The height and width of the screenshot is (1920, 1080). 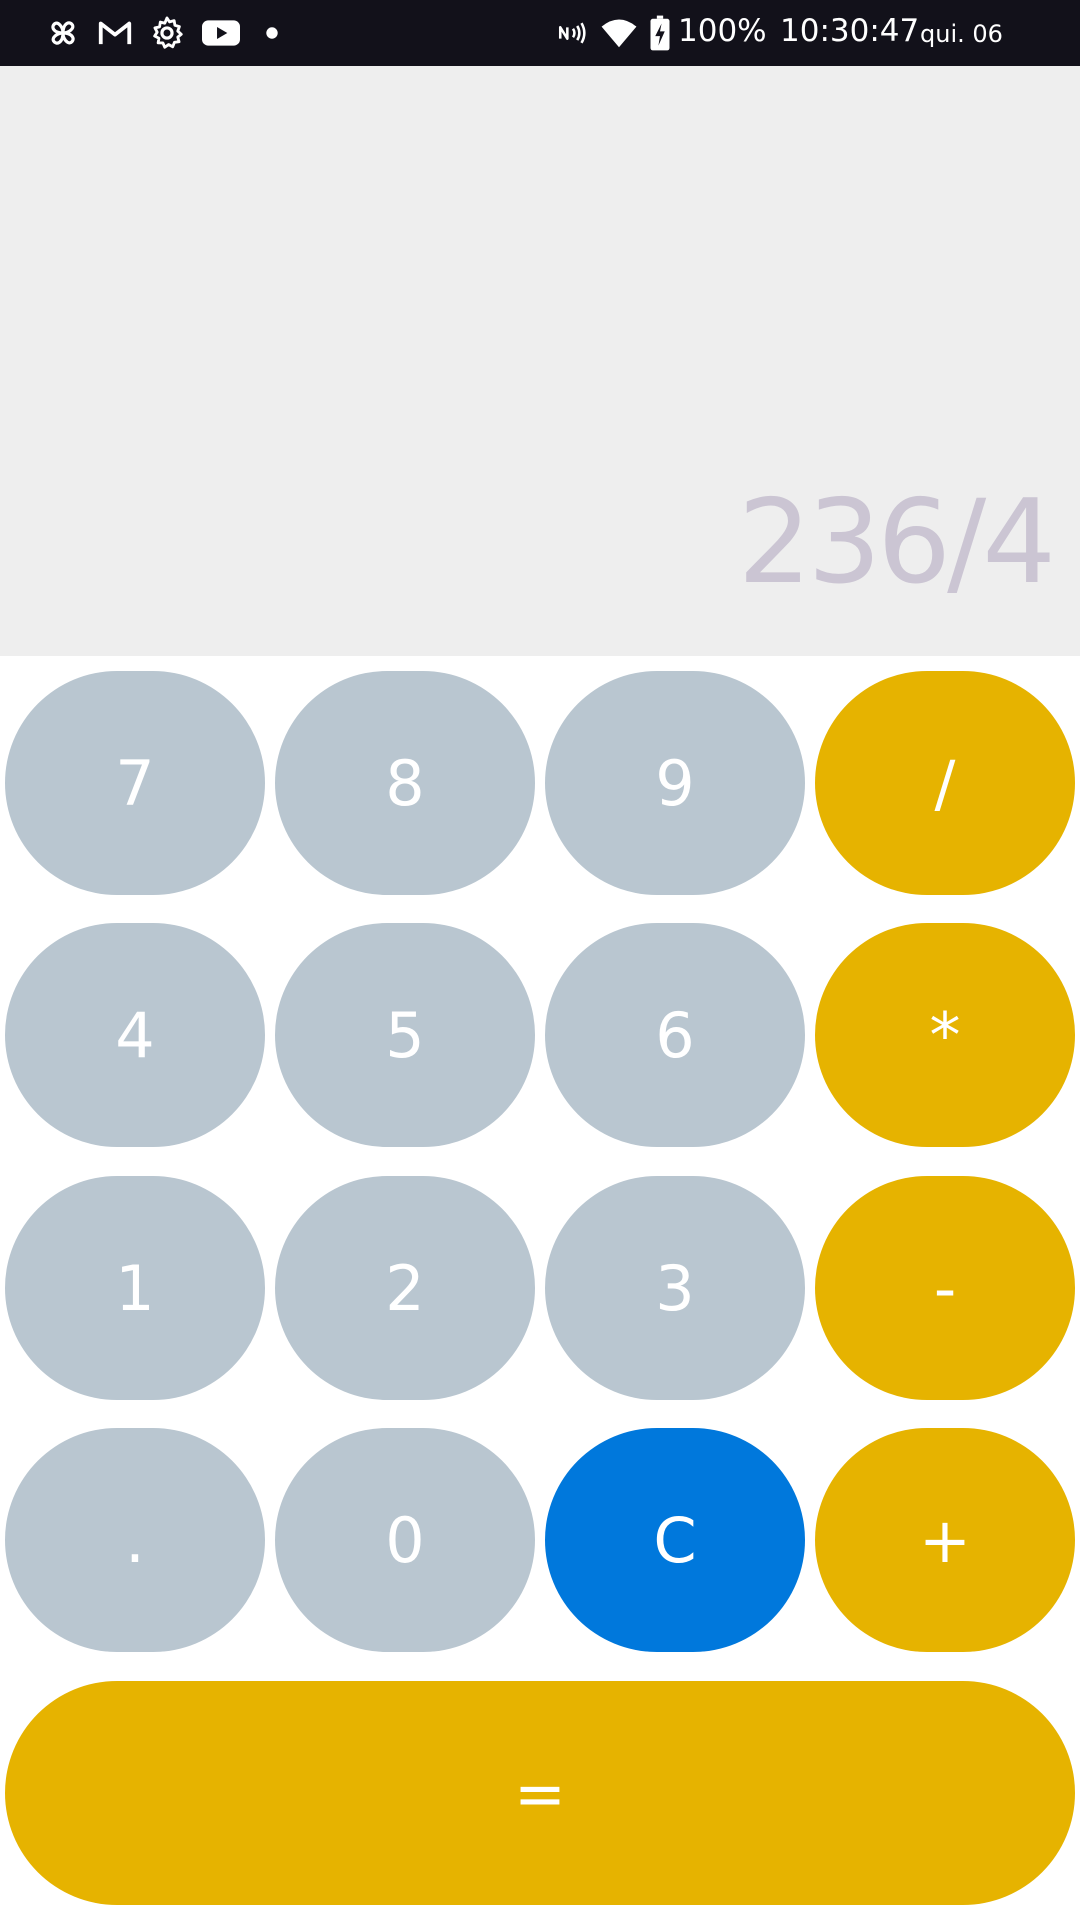 I want to click on clear-button: C, so click(x=675, y=1540).